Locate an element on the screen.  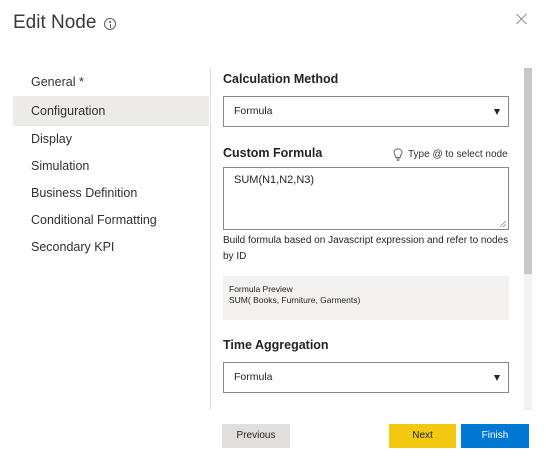
custom-formula-label: Custom Formula is located at coordinates (273, 153).